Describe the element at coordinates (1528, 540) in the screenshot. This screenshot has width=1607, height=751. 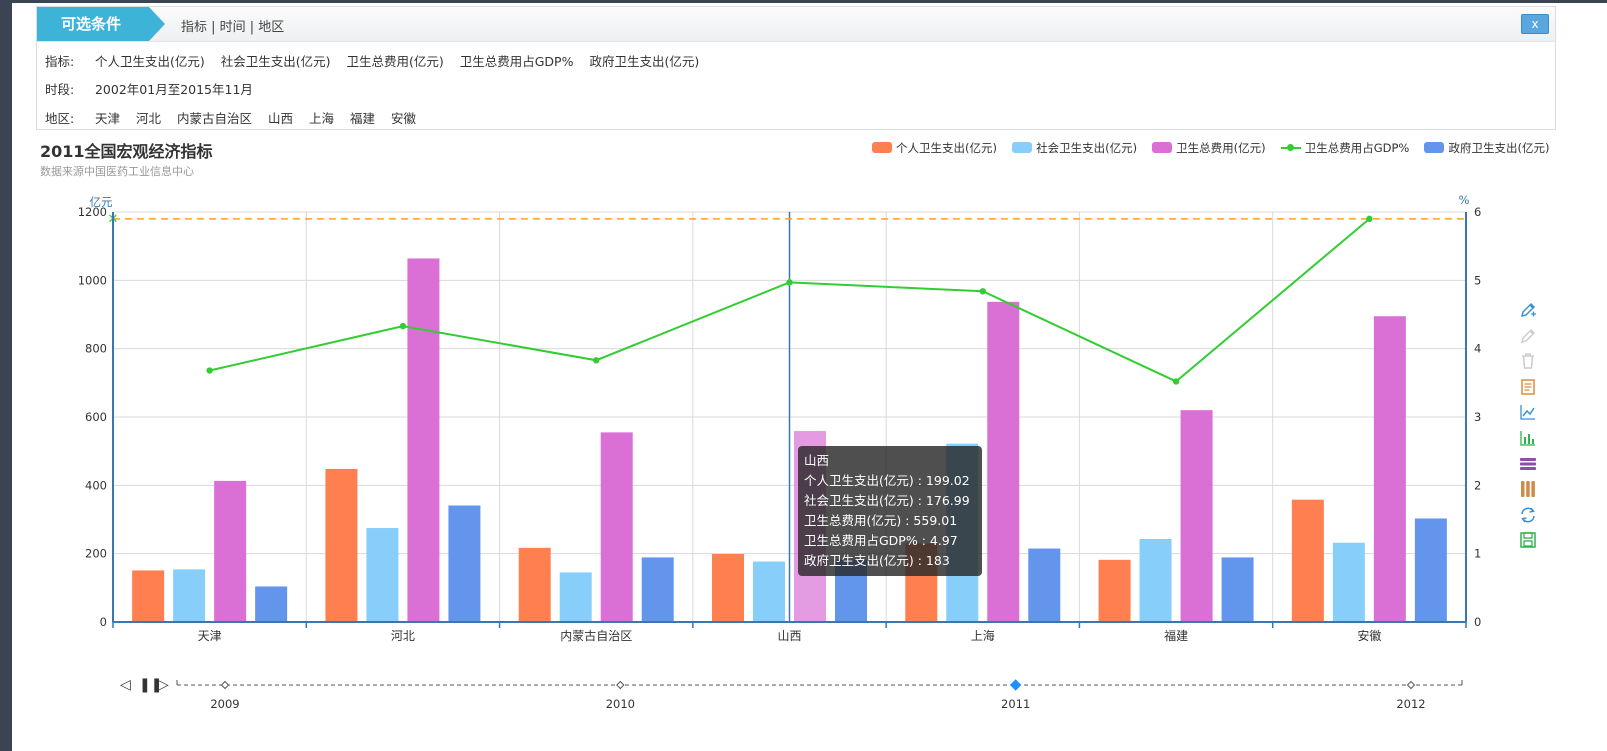
I see `save-image-icon` at that location.